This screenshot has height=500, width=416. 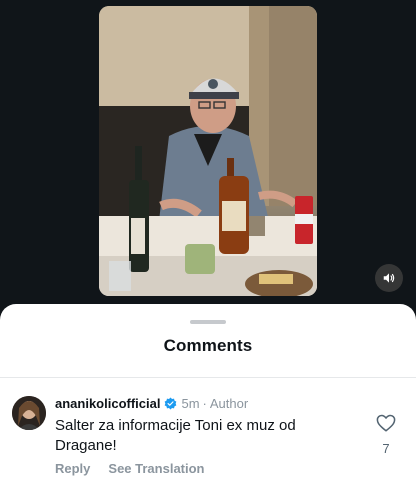 I want to click on volume-button, so click(x=389, y=278).